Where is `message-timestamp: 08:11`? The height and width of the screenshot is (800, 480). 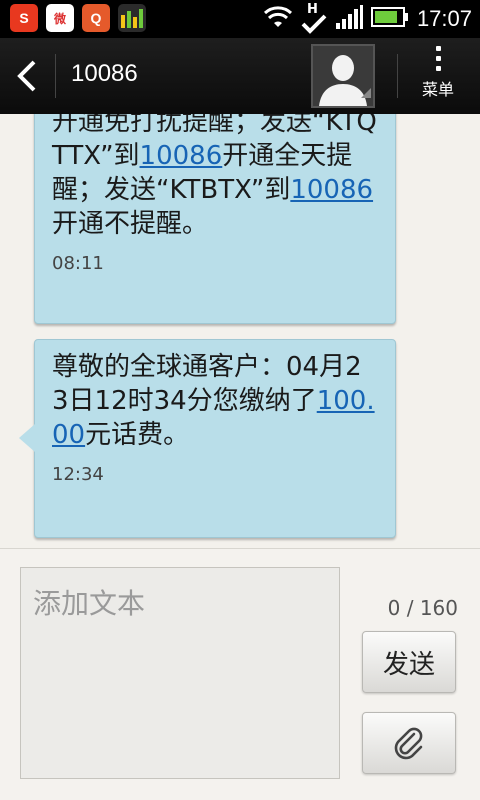 message-timestamp: 08:11 is located at coordinates (78, 263).